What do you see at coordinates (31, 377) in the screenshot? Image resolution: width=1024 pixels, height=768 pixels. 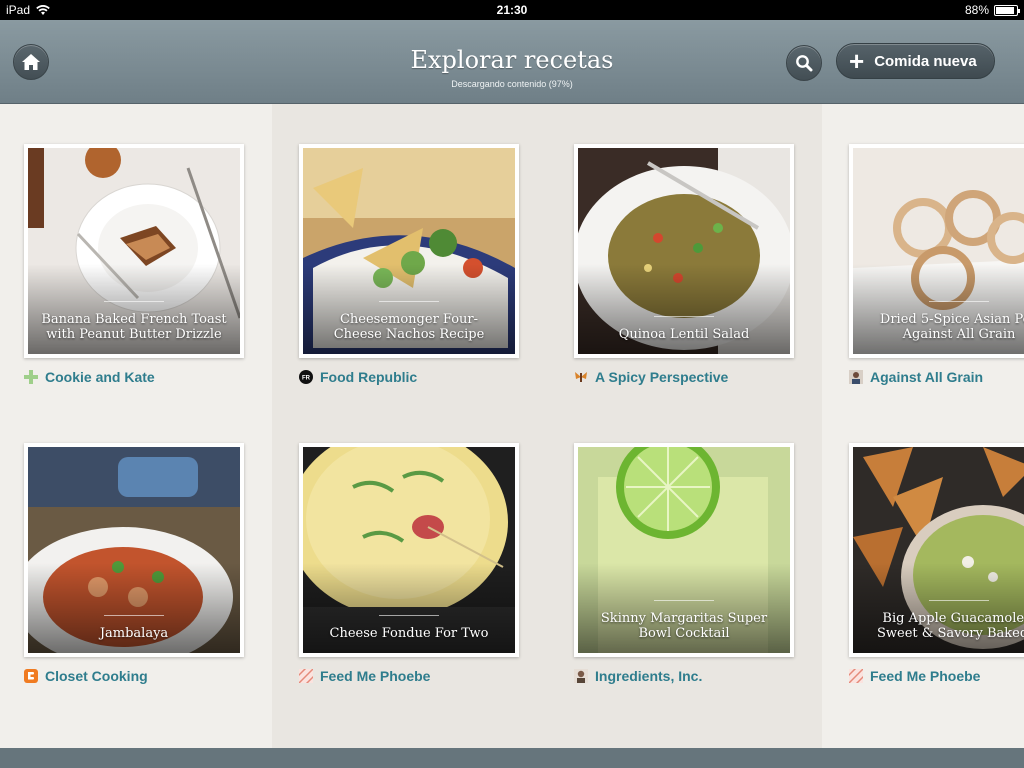 I see `cookie-and-kate-icon` at bounding box center [31, 377].